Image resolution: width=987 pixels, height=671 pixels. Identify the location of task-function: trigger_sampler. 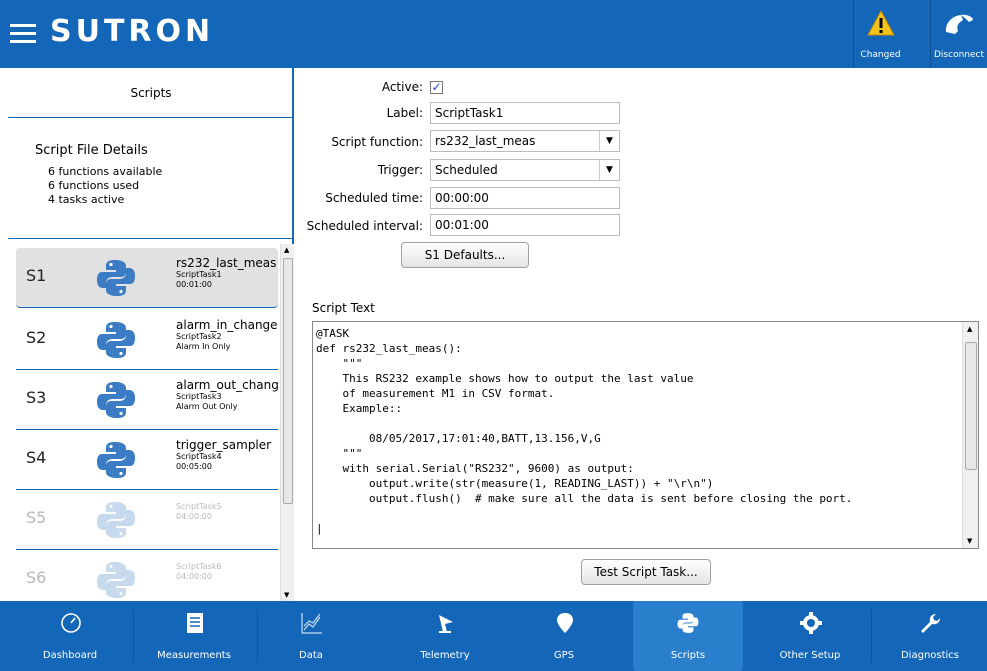
(224, 445).